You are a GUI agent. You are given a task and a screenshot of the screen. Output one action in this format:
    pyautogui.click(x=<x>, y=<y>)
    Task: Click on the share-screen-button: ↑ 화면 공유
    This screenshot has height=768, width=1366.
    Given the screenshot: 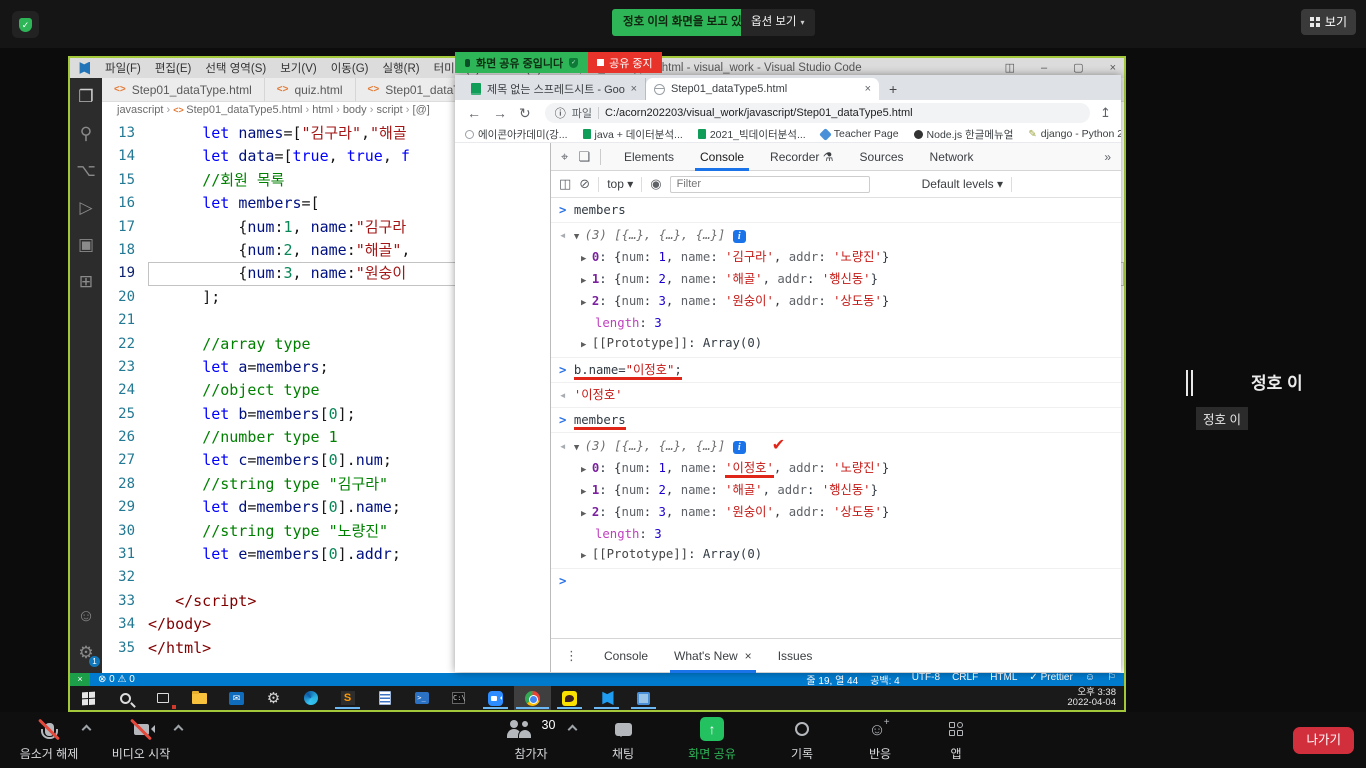 What is the action you would take?
    pyautogui.click(x=712, y=739)
    